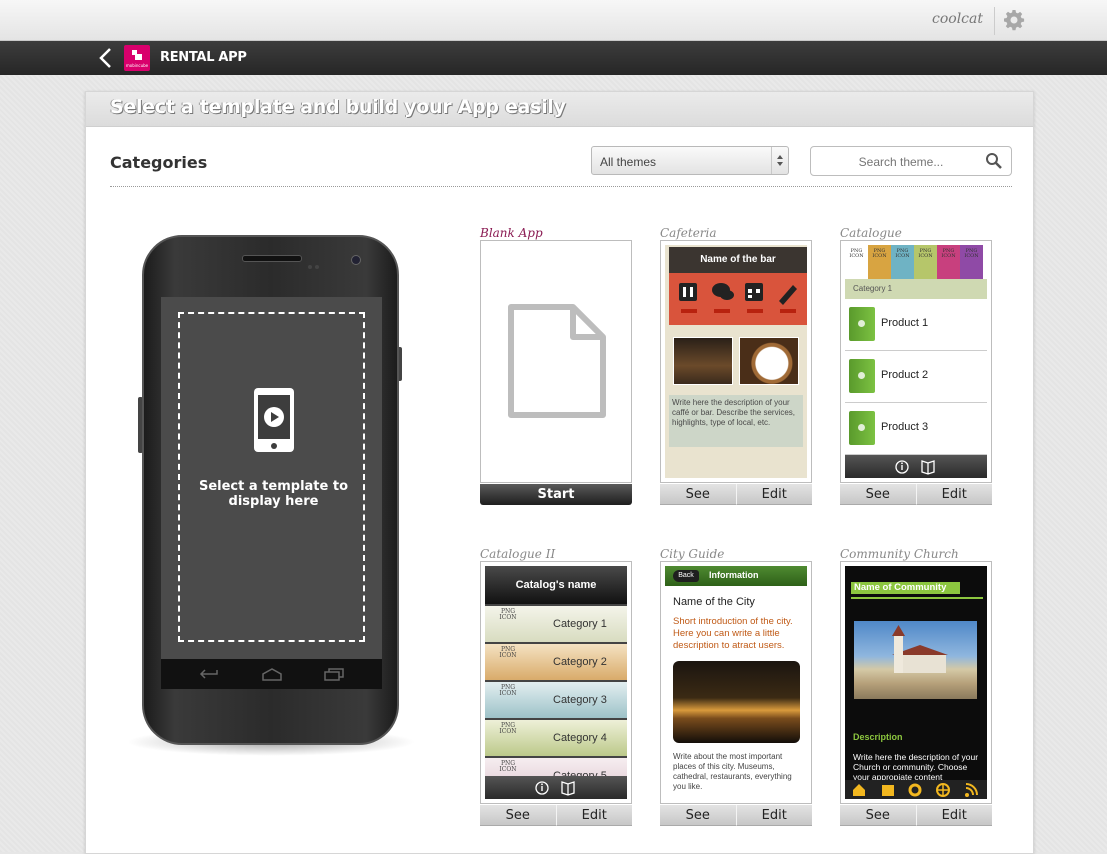 This screenshot has height=854, width=1107. What do you see at coordinates (871, 233) in the screenshot?
I see `template-title: Catalogue` at bounding box center [871, 233].